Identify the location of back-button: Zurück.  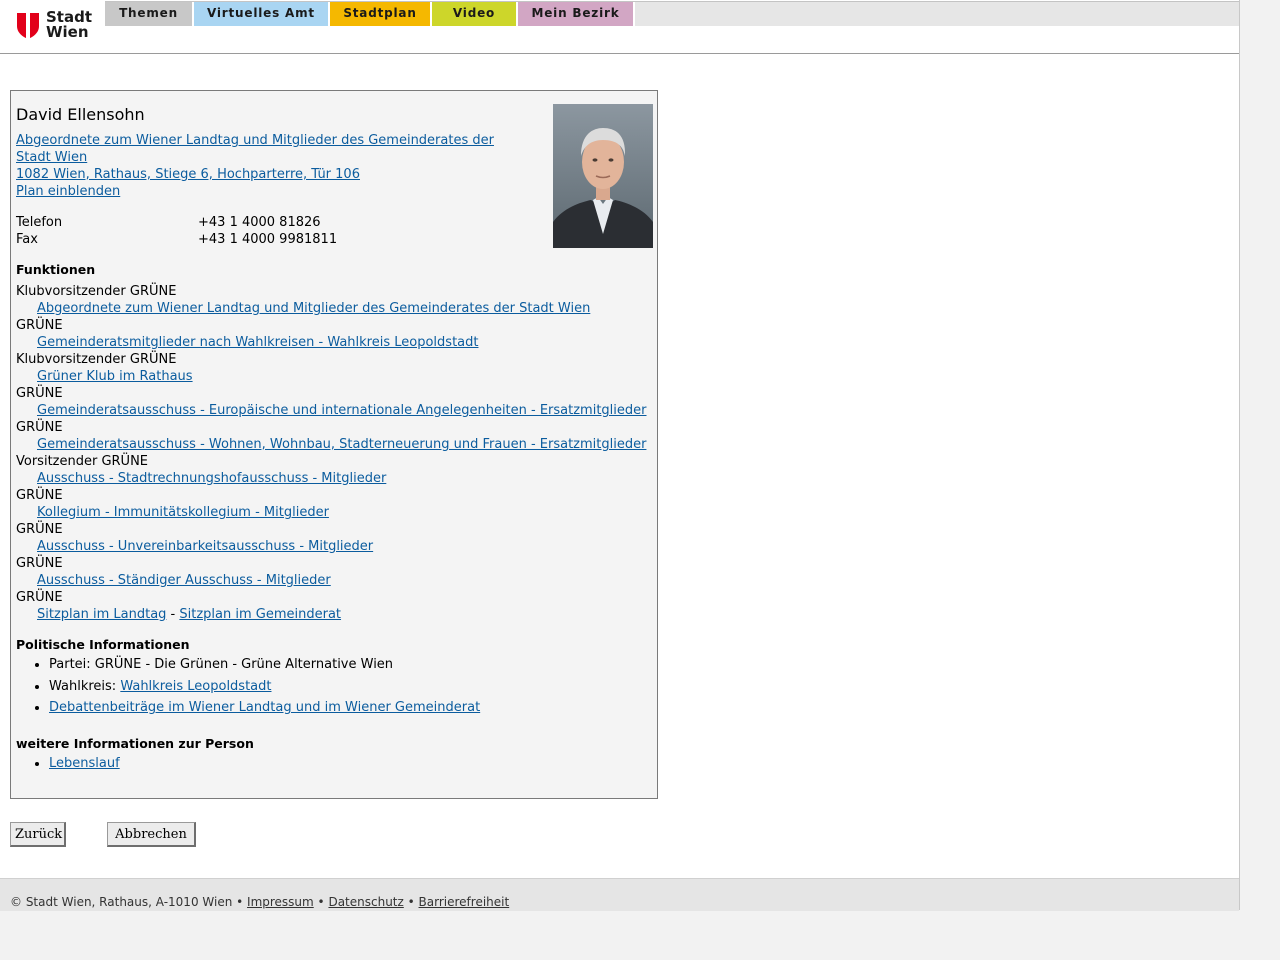
(38, 834).